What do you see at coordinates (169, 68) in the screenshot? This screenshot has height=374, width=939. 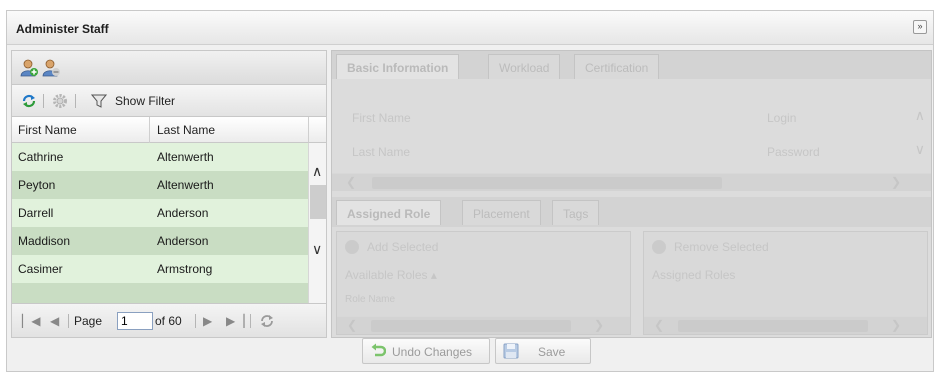 I see `user-actions-bar` at bounding box center [169, 68].